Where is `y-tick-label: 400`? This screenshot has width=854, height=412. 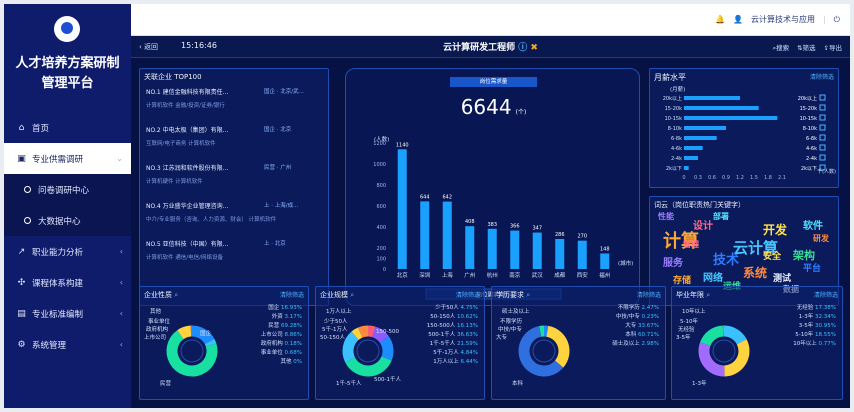 y-tick-label: 400 is located at coordinates (381, 228).